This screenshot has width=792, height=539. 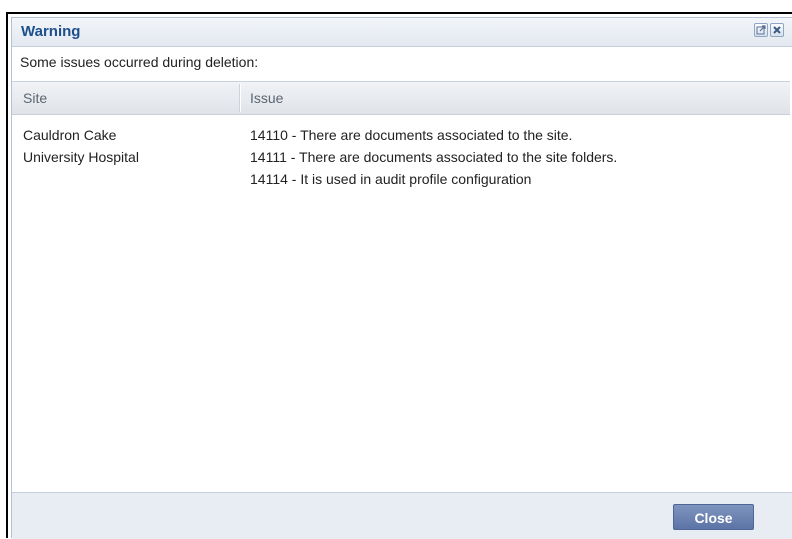 I want to click on external-window-button, so click(x=761, y=30).